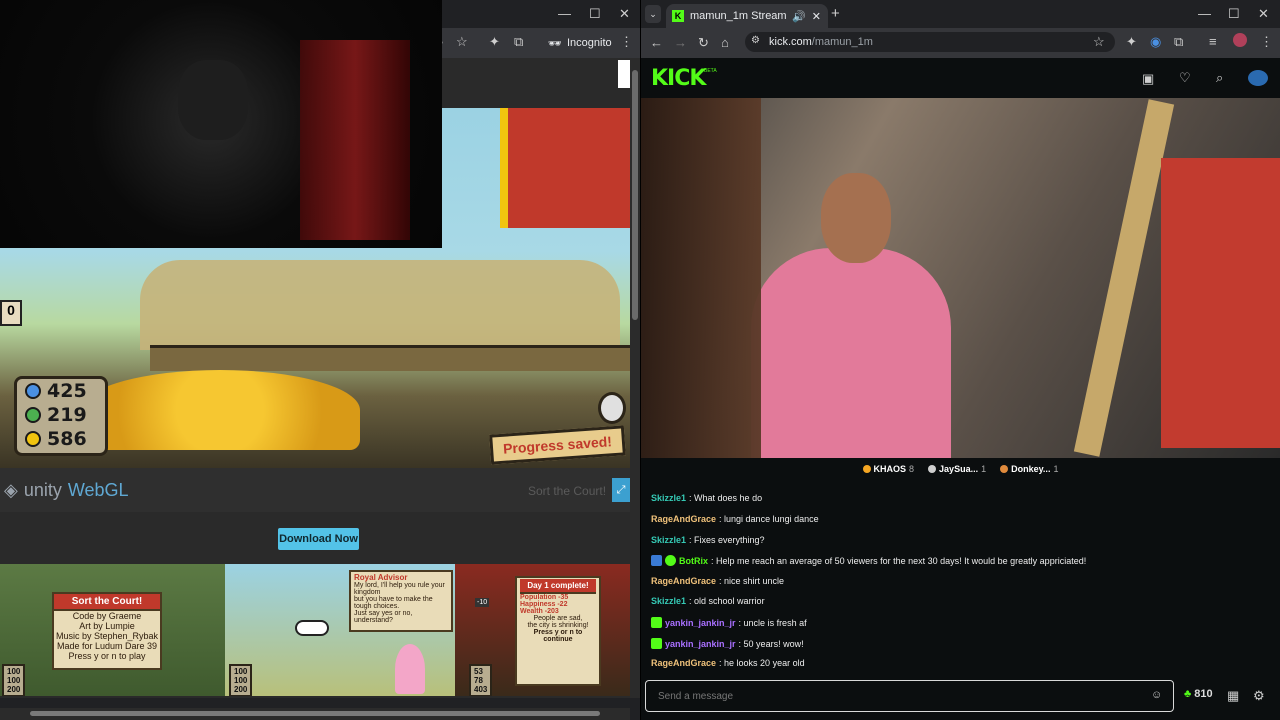 Image resolution: width=1280 pixels, height=720 pixels. What do you see at coordinates (558, 625) in the screenshot?
I see `thumb-line: the city is shrinking!` at bounding box center [558, 625].